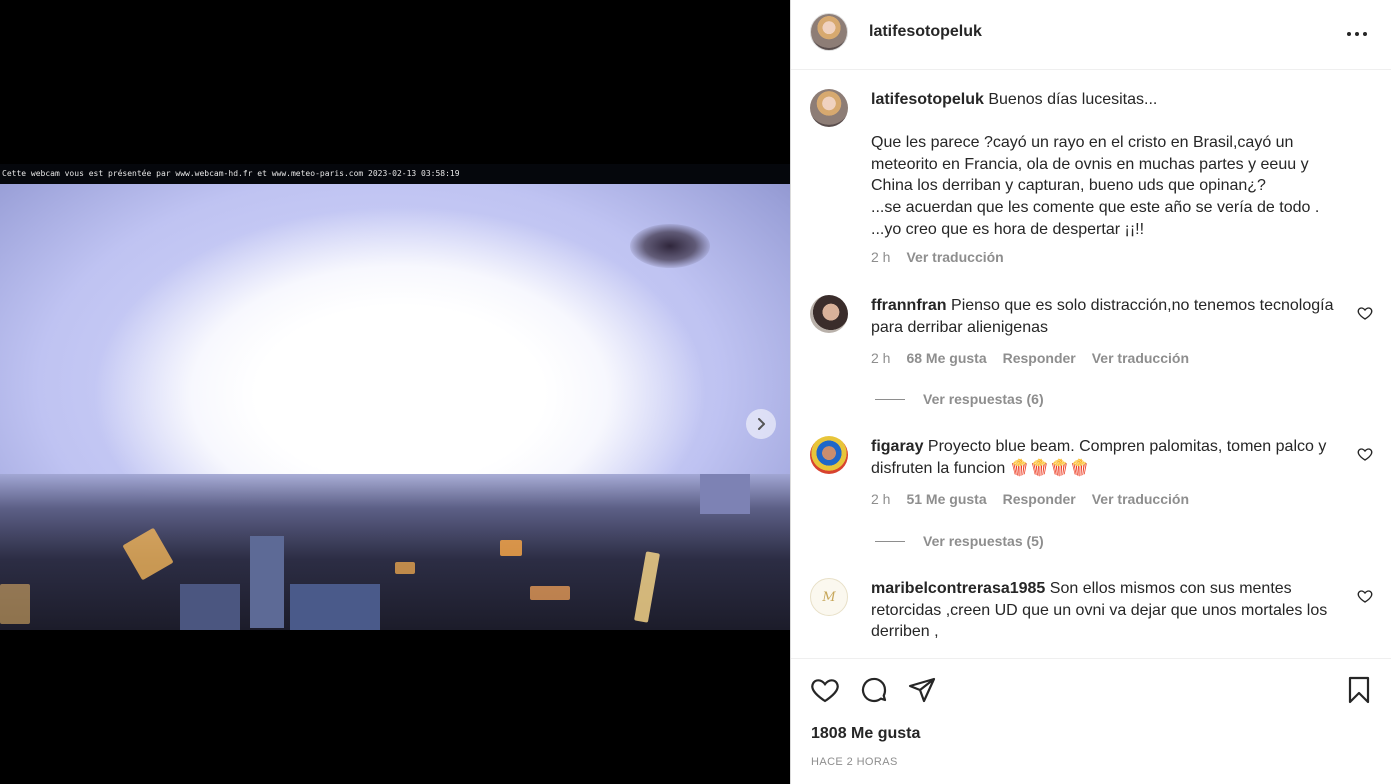 The image size is (1391, 784). I want to click on chevron-right-icon, so click(761, 424).